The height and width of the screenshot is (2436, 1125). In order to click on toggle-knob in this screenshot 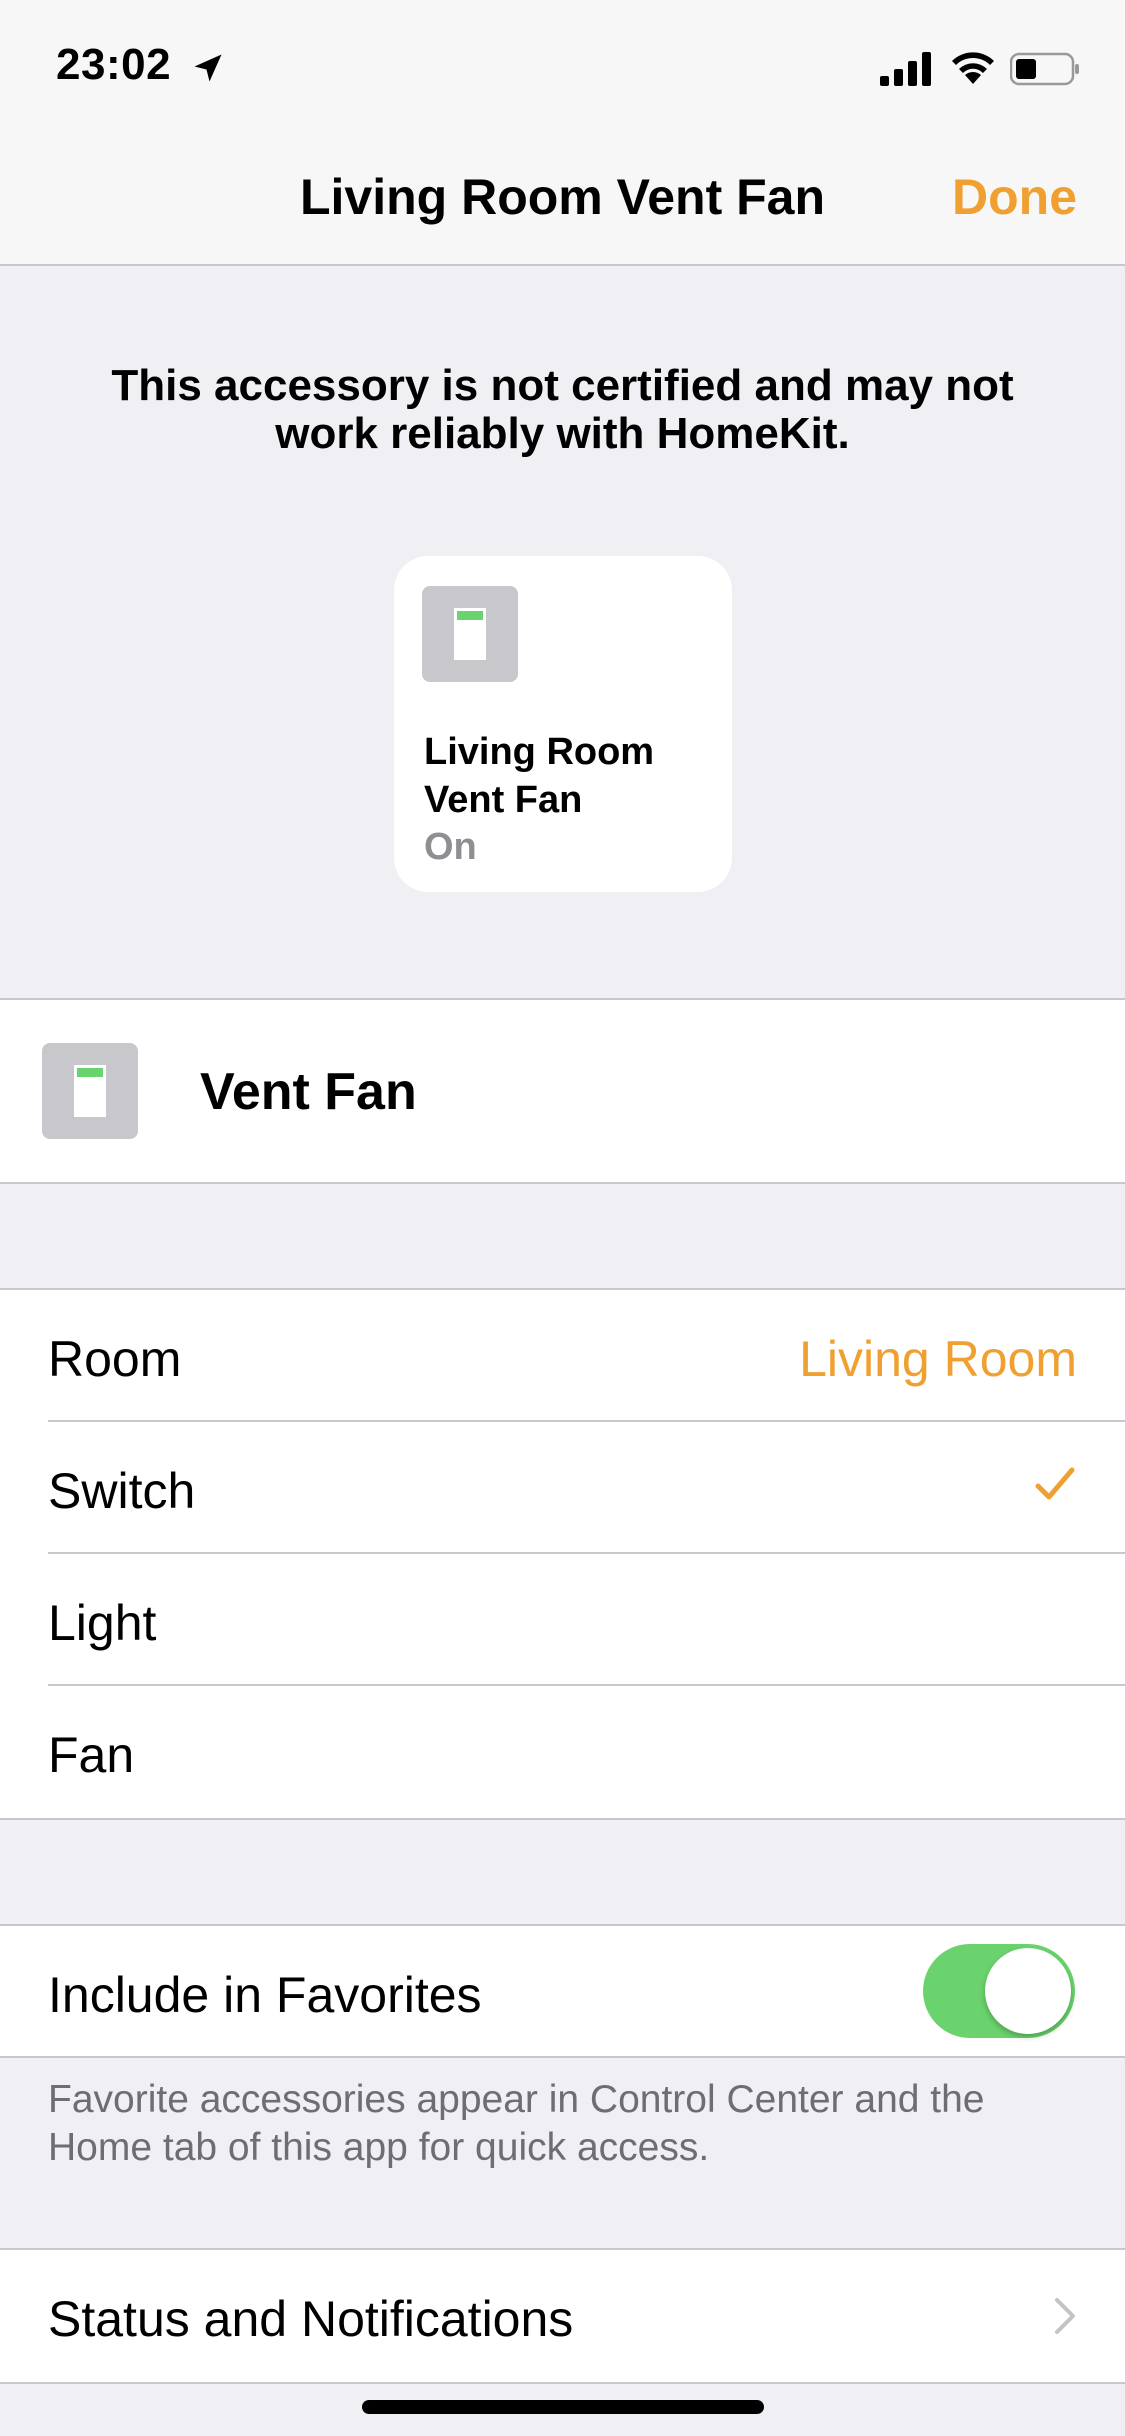, I will do `click(1028, 1991)`.